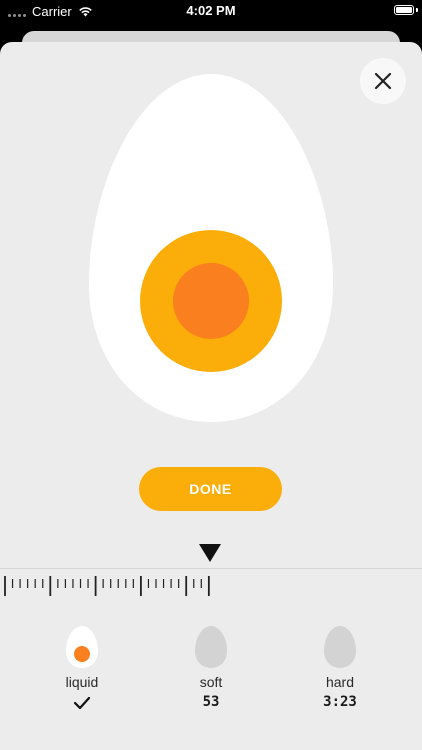 This screenshot has width=422, height=750. I want to click on battery-fill, so click(404, 10).